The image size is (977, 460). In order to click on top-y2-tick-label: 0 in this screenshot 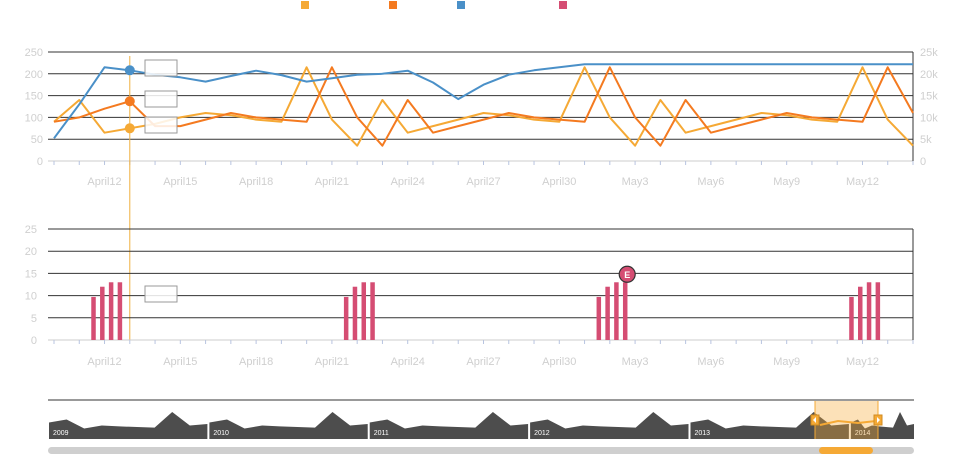, I will do `click(923, 162)`.